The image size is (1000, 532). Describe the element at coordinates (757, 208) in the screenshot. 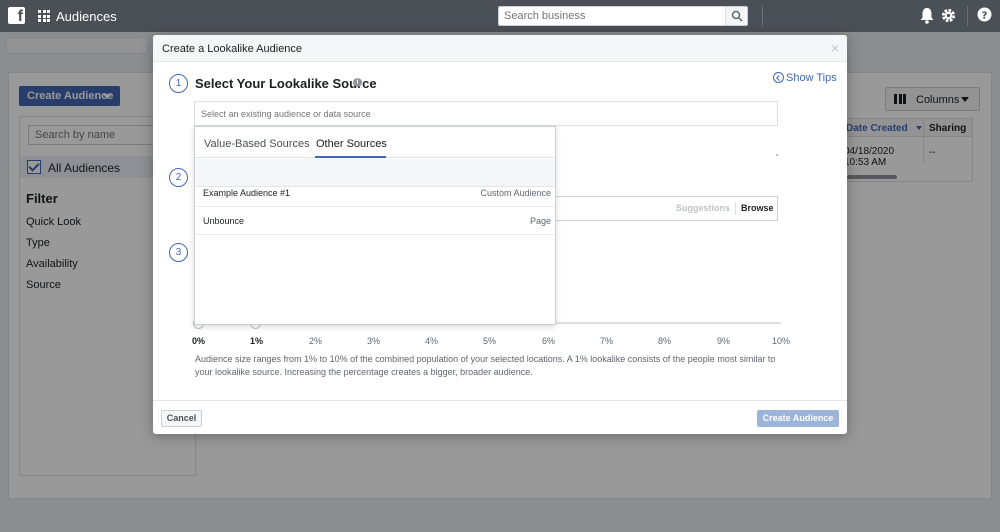

I see `browse-button: Browse` at that location.